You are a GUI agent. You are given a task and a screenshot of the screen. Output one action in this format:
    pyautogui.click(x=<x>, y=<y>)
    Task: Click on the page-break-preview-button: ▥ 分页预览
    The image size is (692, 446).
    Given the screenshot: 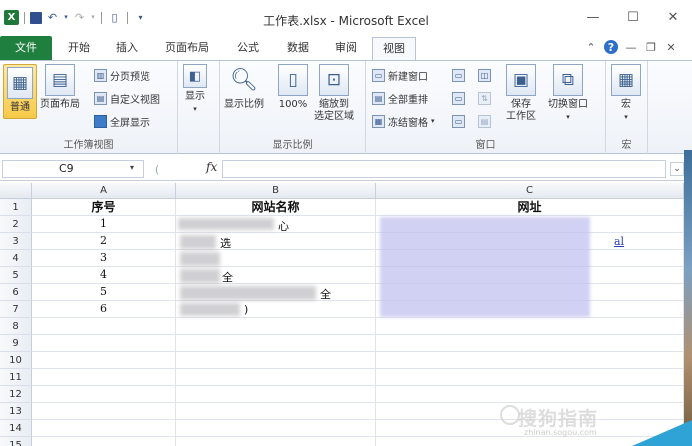 What is the action you would take?
    pyautogui.click(x=122, y=75)
    